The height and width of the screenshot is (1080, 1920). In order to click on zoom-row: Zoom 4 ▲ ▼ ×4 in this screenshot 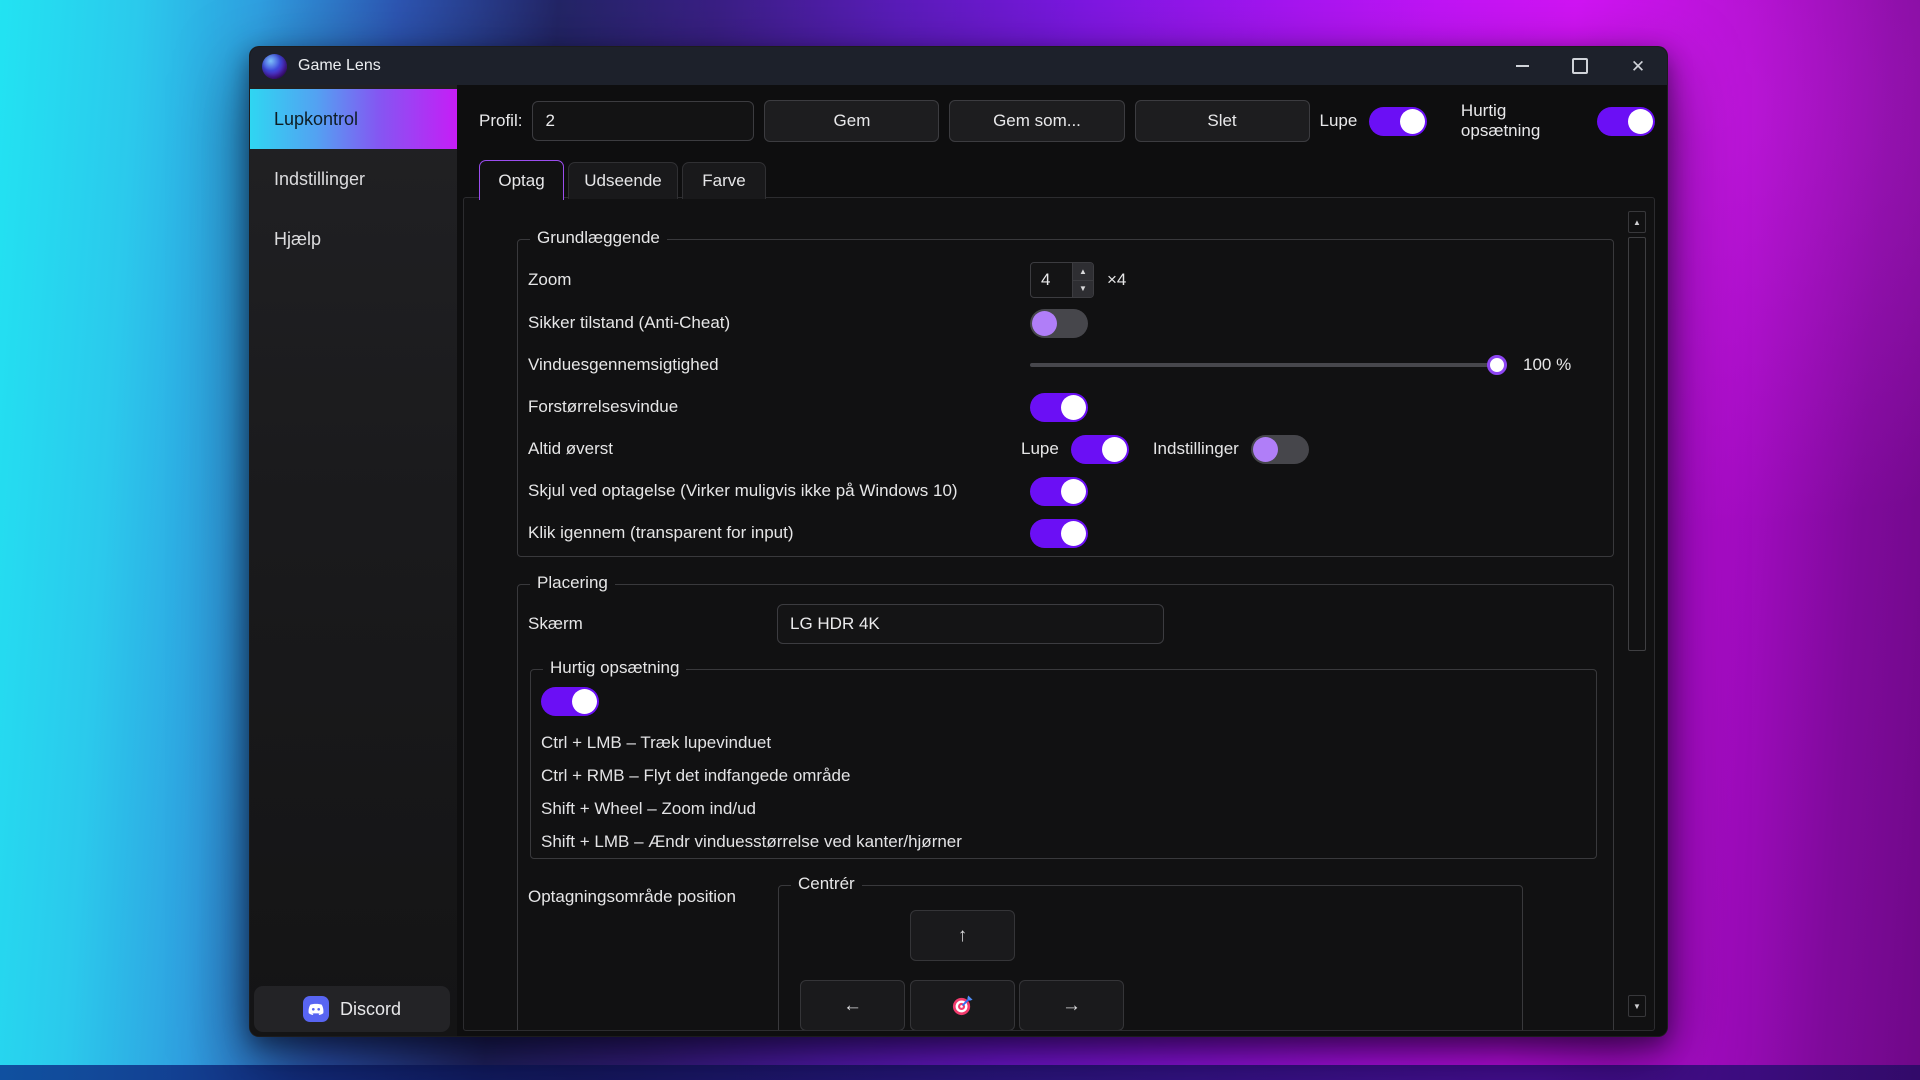, I will do `click(1065, 280)`.